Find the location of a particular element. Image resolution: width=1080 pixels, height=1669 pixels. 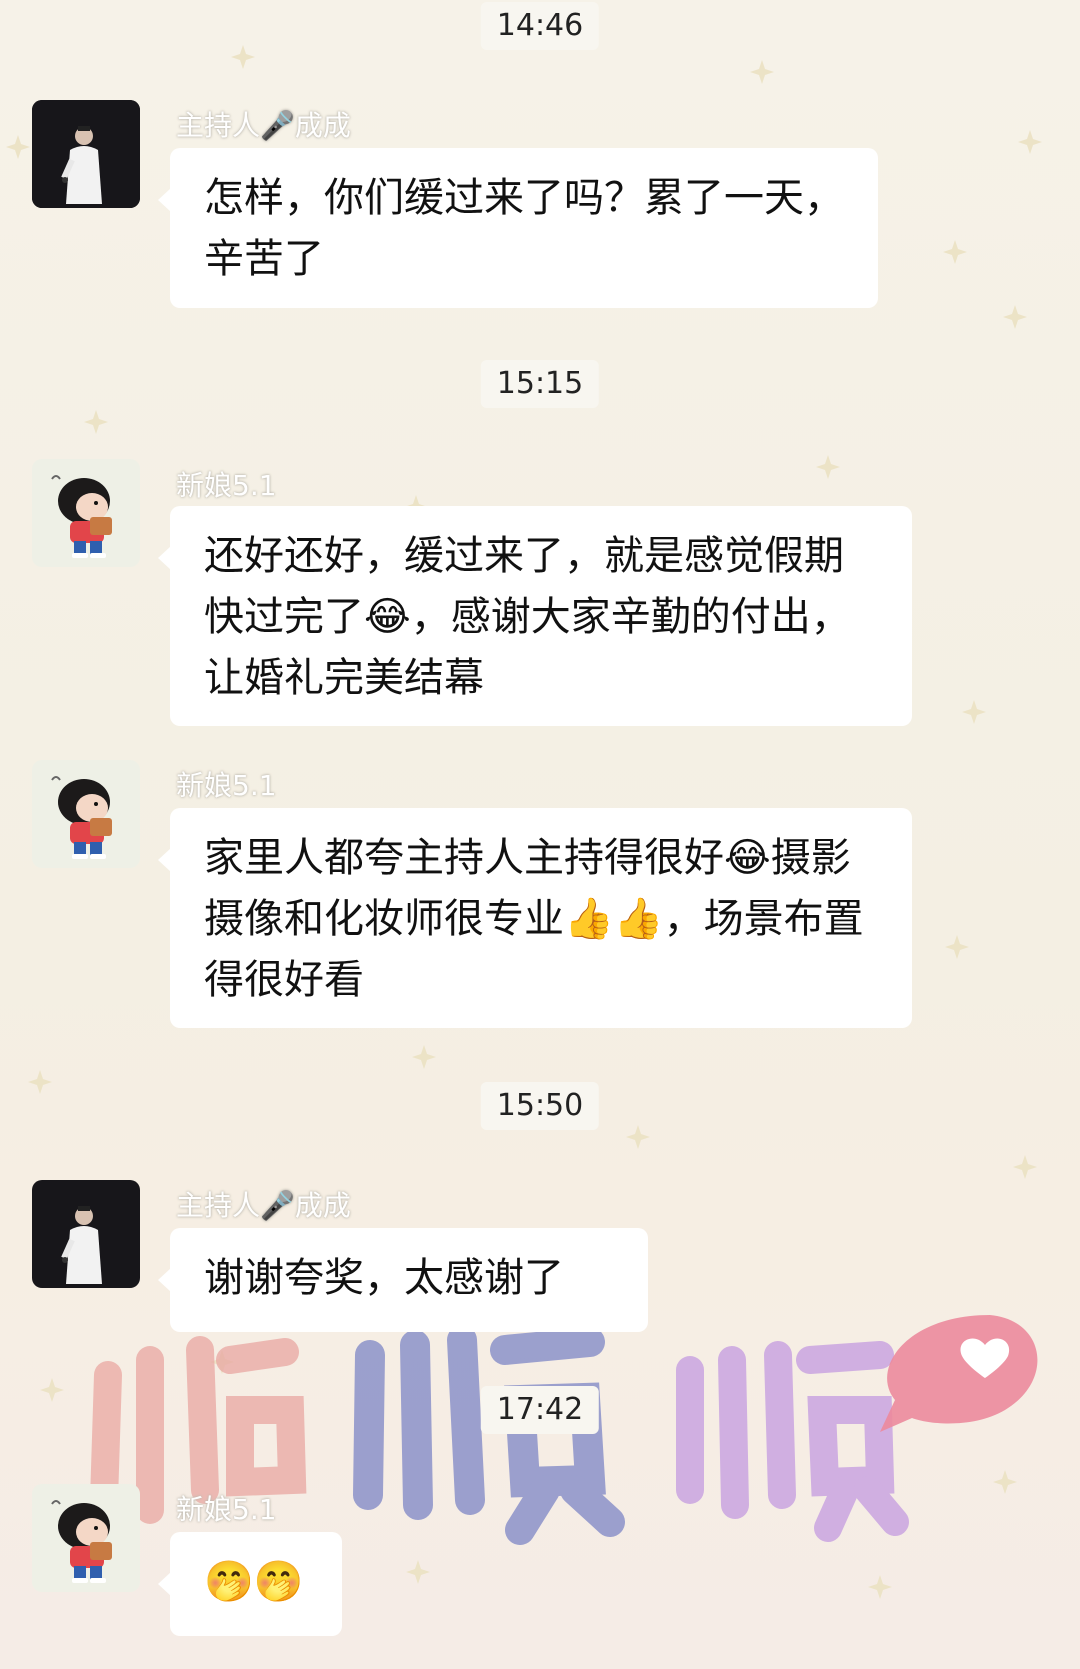

timestamp: 15:15 is located at coordinates (540, 384).